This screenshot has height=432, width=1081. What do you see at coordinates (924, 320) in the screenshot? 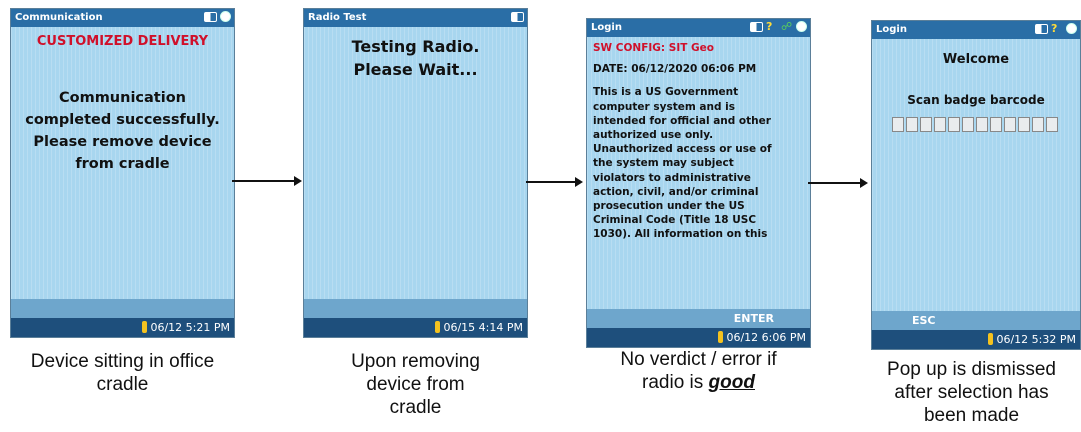
I see `esc-button: ESC` at bounding box center [924, 320].